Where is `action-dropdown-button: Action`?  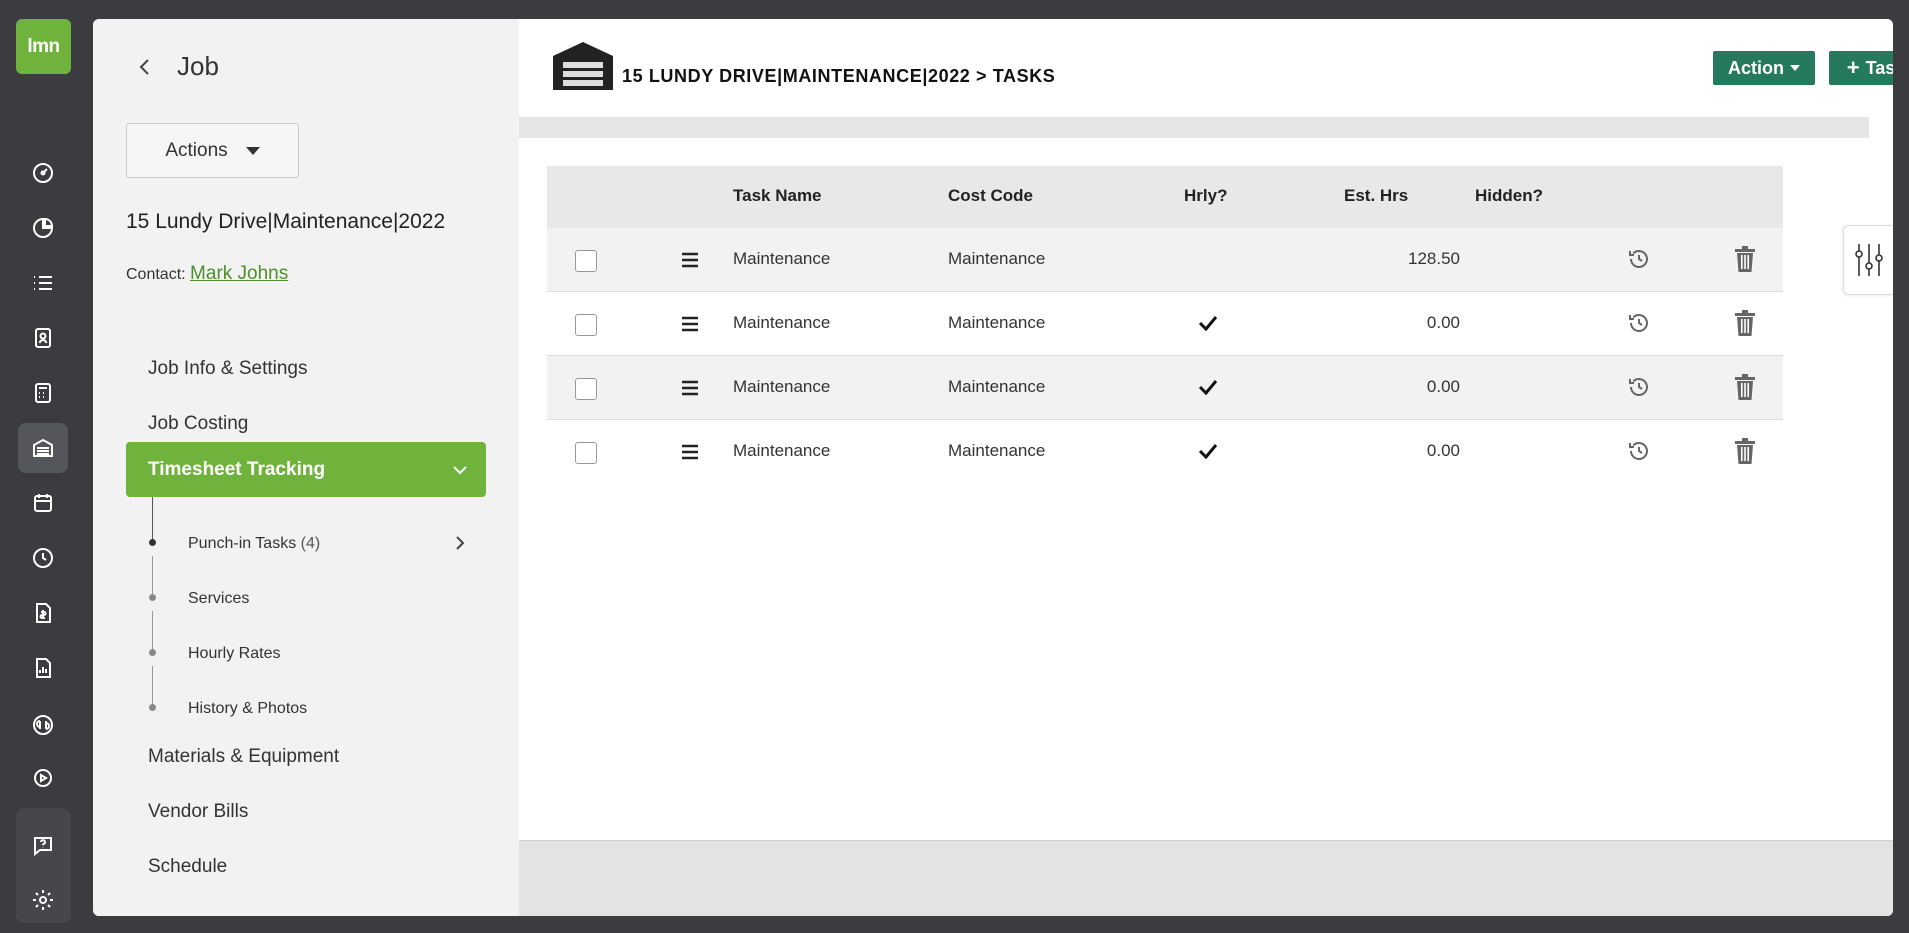
action-dropdown-button: Action is located at coordinates (1764, 68).